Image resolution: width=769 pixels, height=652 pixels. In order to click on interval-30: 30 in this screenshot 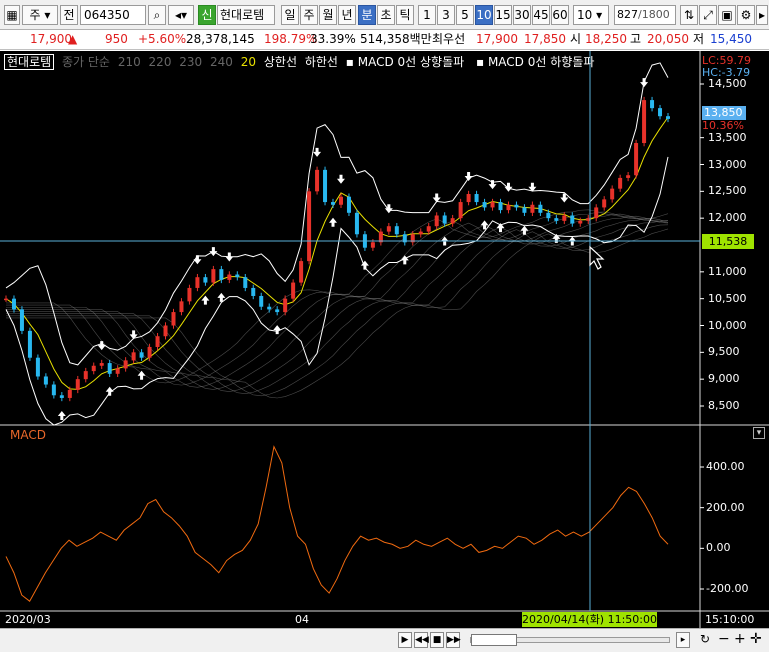, I will do `click(522, 15)`.